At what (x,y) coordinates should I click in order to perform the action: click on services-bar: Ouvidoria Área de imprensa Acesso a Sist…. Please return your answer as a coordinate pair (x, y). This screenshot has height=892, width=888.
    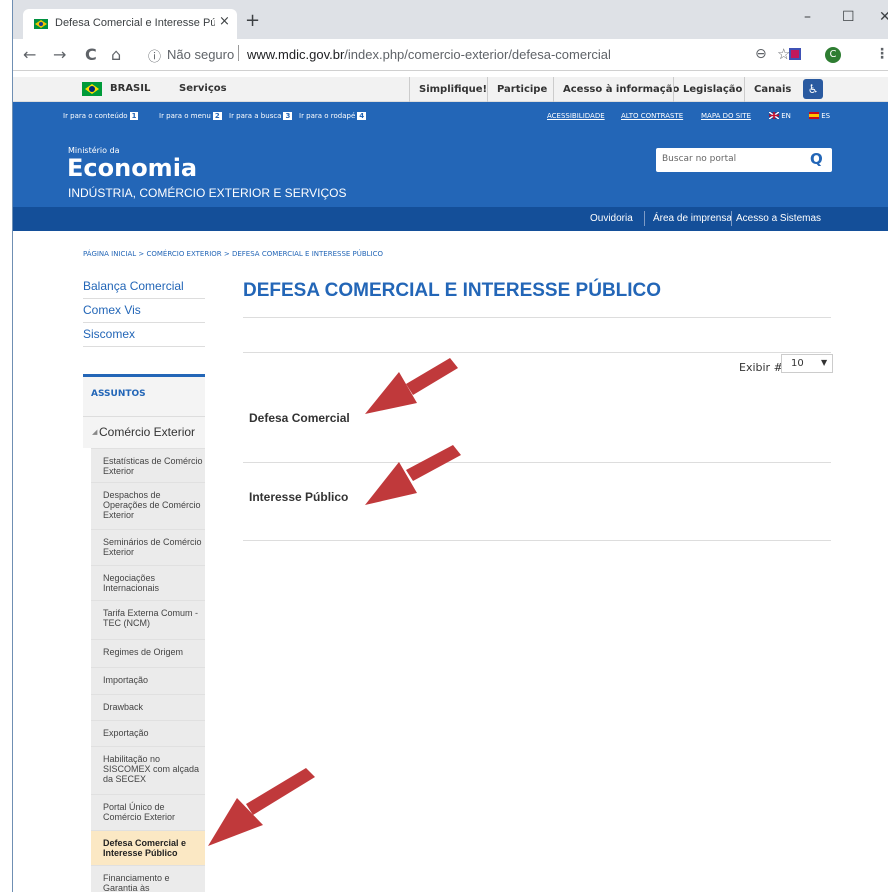
    Looking at the image, I should click on (450, 219).